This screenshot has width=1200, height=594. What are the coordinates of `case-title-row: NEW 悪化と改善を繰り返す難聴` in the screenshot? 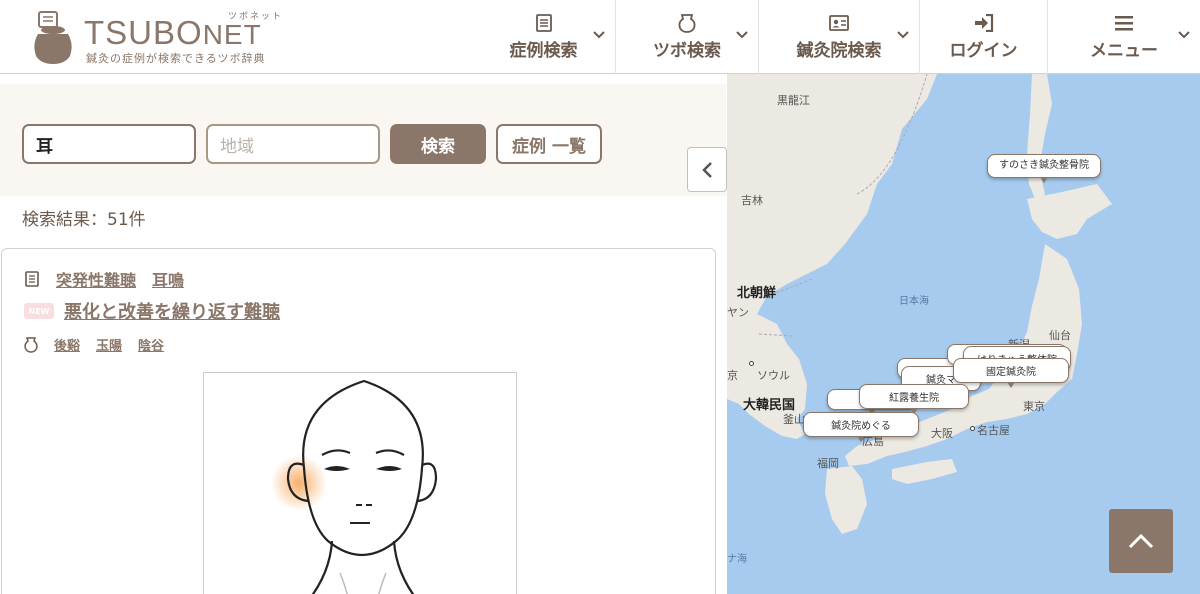 It's located at (152, 311).